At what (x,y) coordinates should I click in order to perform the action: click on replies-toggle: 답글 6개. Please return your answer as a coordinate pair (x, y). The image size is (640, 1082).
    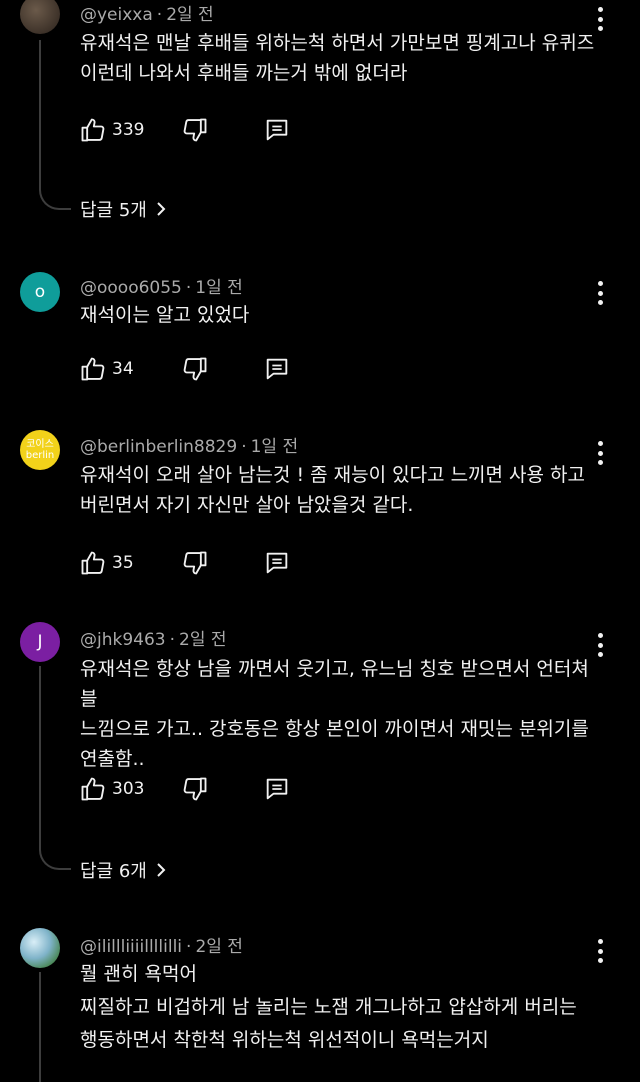
    Looking at the image, I should click on (124, 870).